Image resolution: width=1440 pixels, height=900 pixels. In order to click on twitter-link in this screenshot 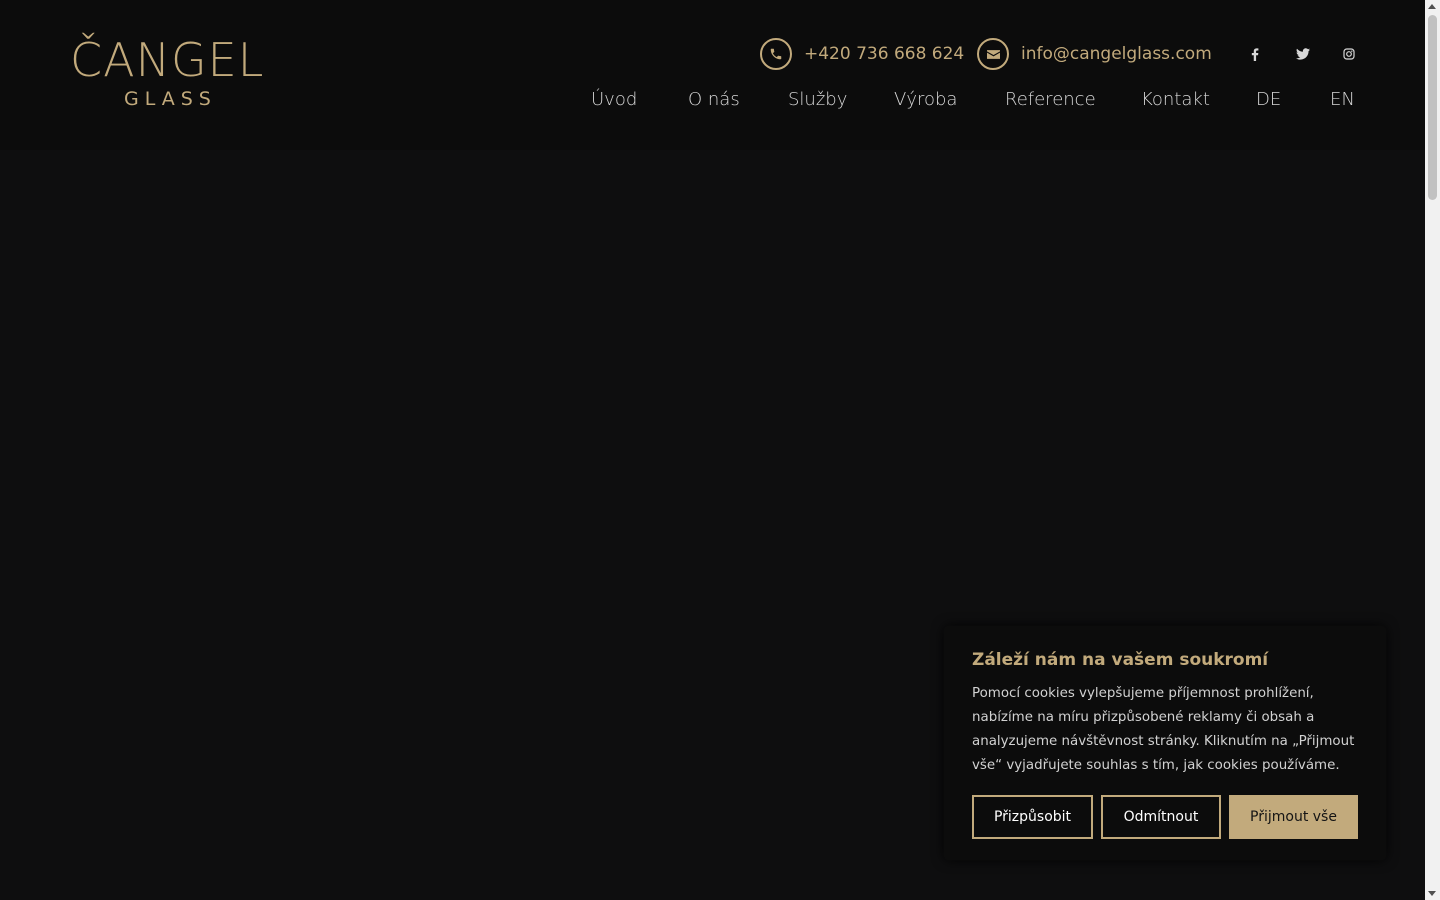, I will do `click(1303, 54)`.